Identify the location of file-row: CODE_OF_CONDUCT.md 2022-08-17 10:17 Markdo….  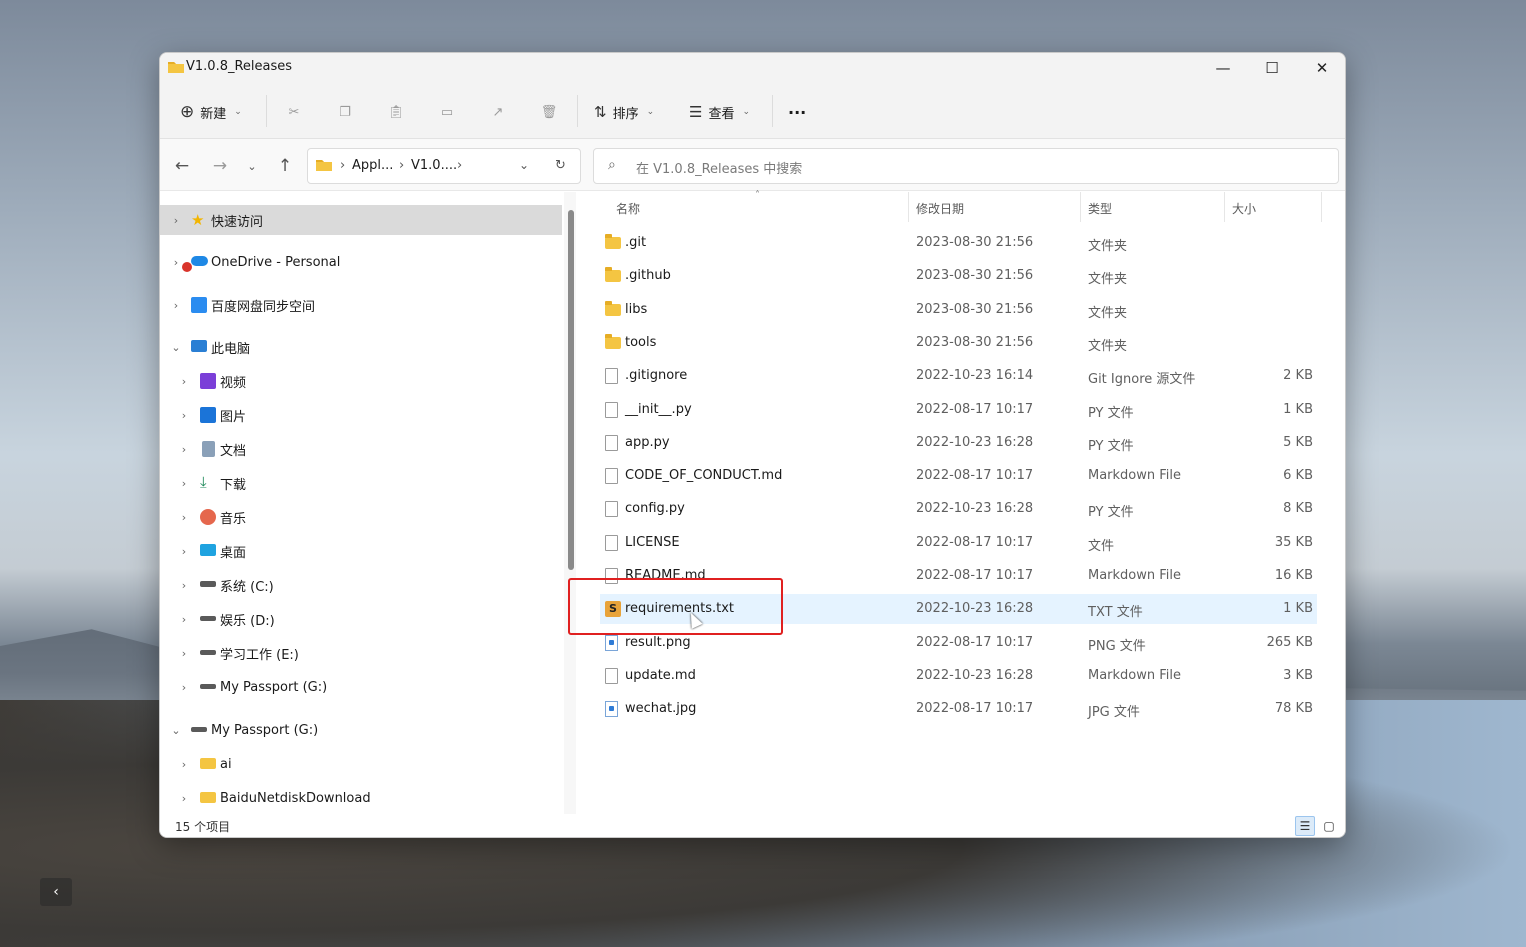
(958, 476).